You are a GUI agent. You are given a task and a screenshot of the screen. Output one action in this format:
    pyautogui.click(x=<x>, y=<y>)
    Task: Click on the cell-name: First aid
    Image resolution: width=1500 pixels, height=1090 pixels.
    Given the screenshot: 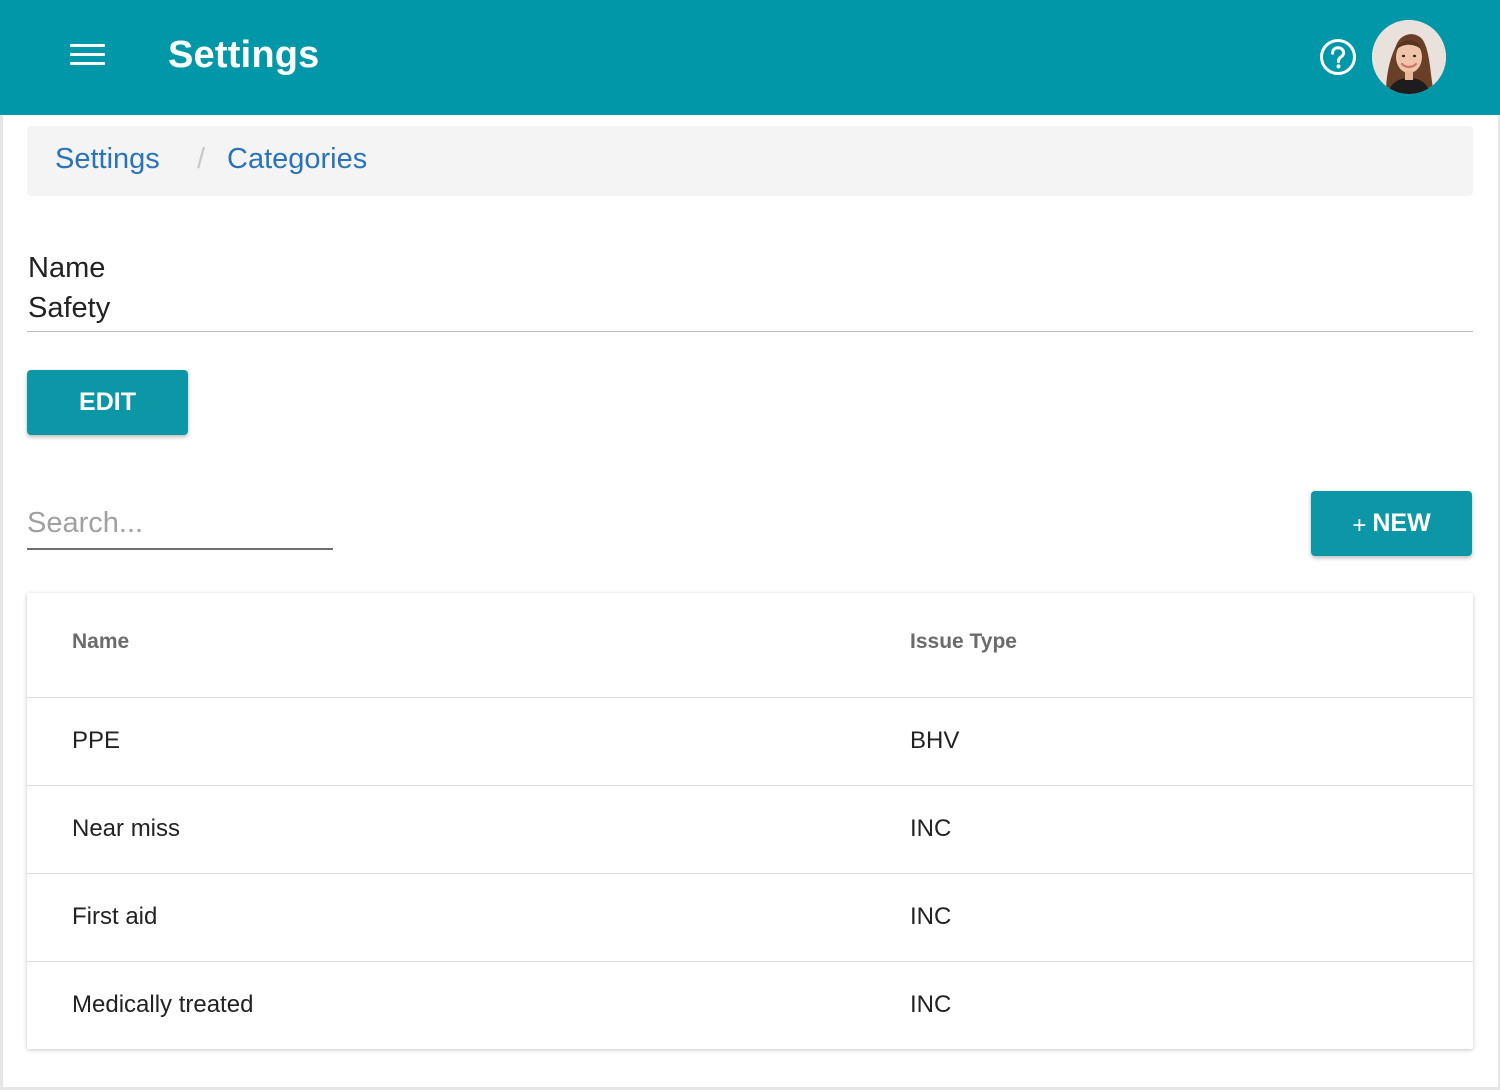 What is the action you would take?
    pyautogui.click(x=115, y=916)
    